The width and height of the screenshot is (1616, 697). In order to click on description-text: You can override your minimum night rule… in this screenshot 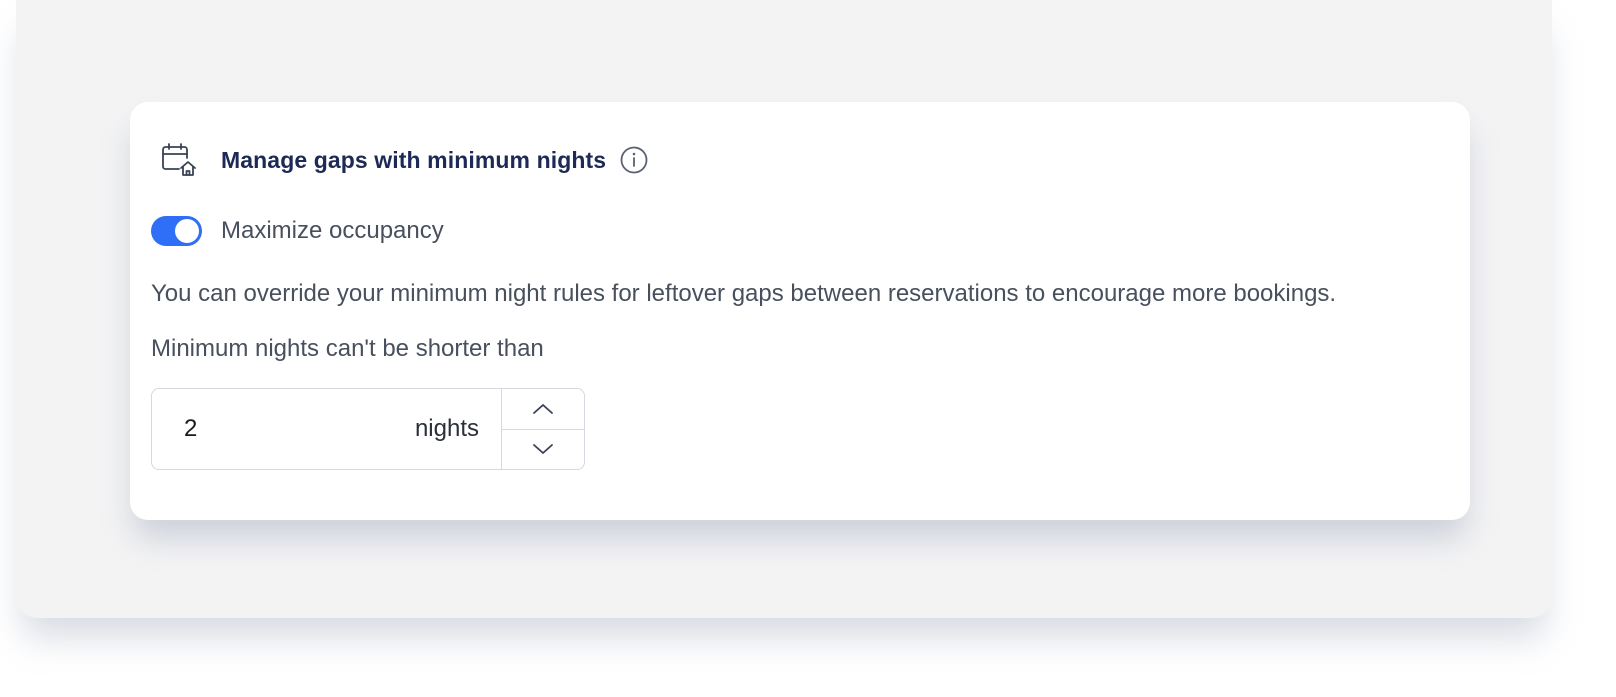, I will do `click(744, 293)`.